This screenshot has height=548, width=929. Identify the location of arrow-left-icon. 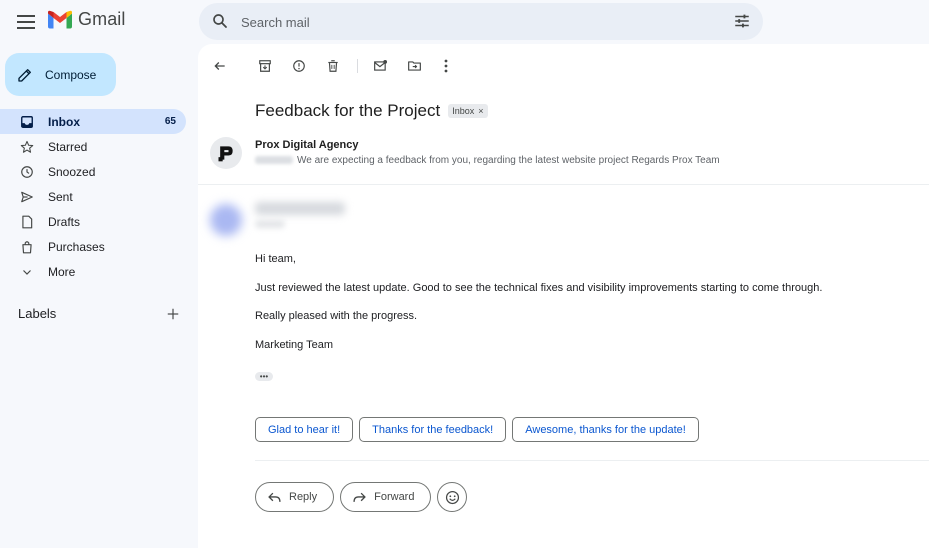
(219, 66).